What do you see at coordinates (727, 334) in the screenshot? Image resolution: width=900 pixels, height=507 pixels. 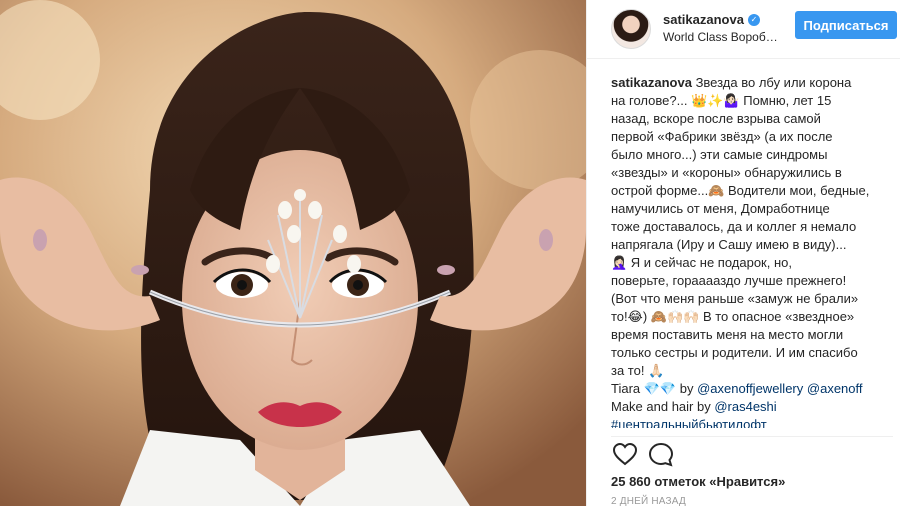 I see `caption-line: время поставить меня на место могли` at bounding box center [727, 334].